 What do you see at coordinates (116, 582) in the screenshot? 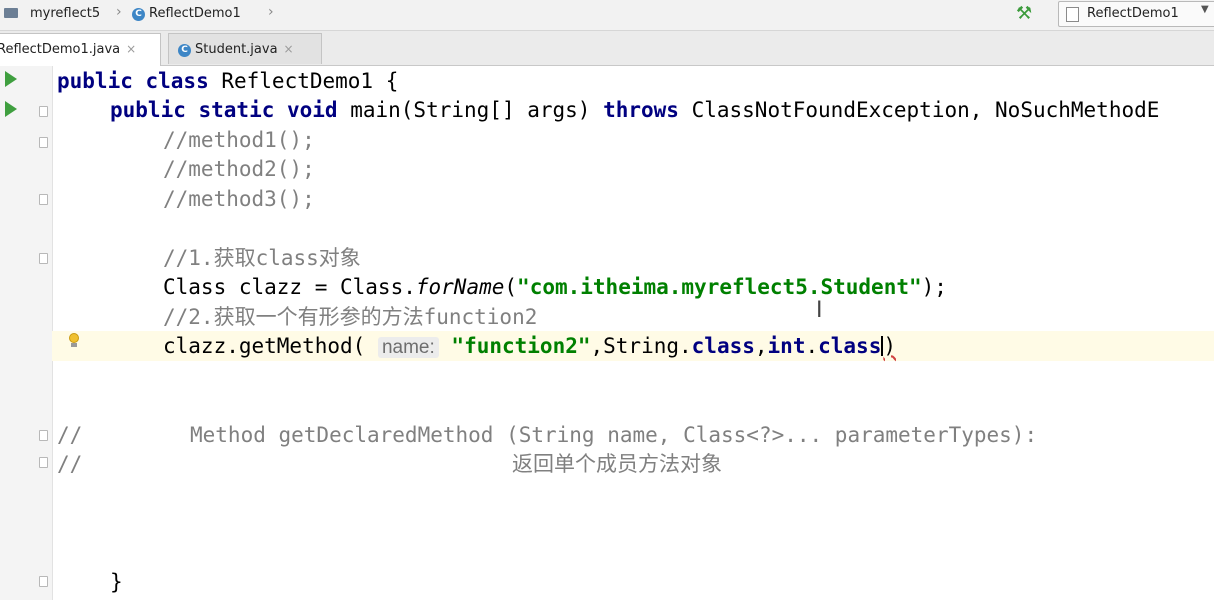
I see `code-line-12: }` at bounding box center [116, 582].